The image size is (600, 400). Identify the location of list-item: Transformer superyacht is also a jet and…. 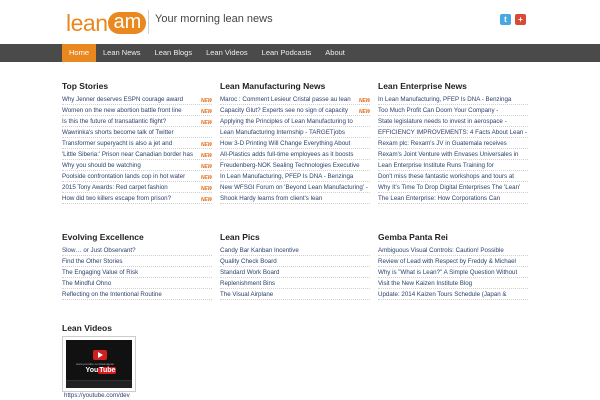
(137, 143).